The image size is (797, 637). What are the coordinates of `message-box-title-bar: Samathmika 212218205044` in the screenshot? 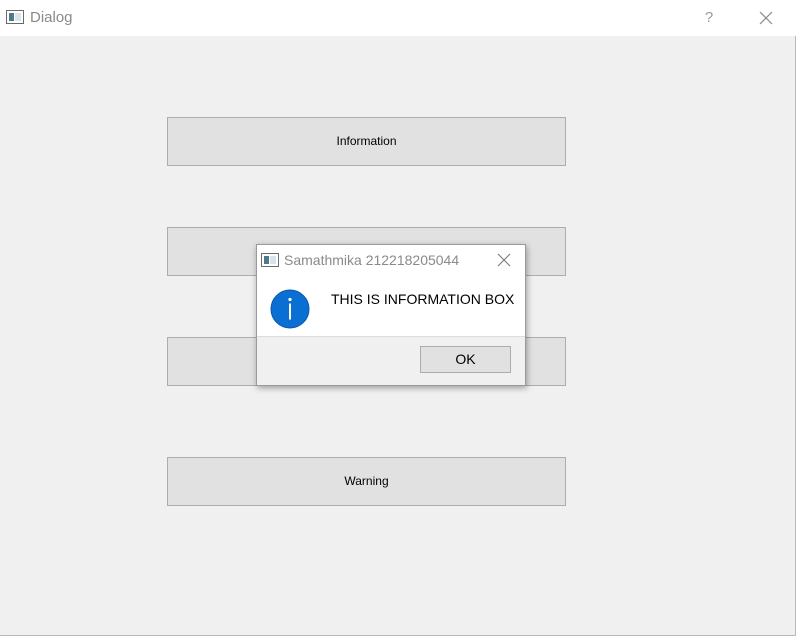 It's located at (391, 260).